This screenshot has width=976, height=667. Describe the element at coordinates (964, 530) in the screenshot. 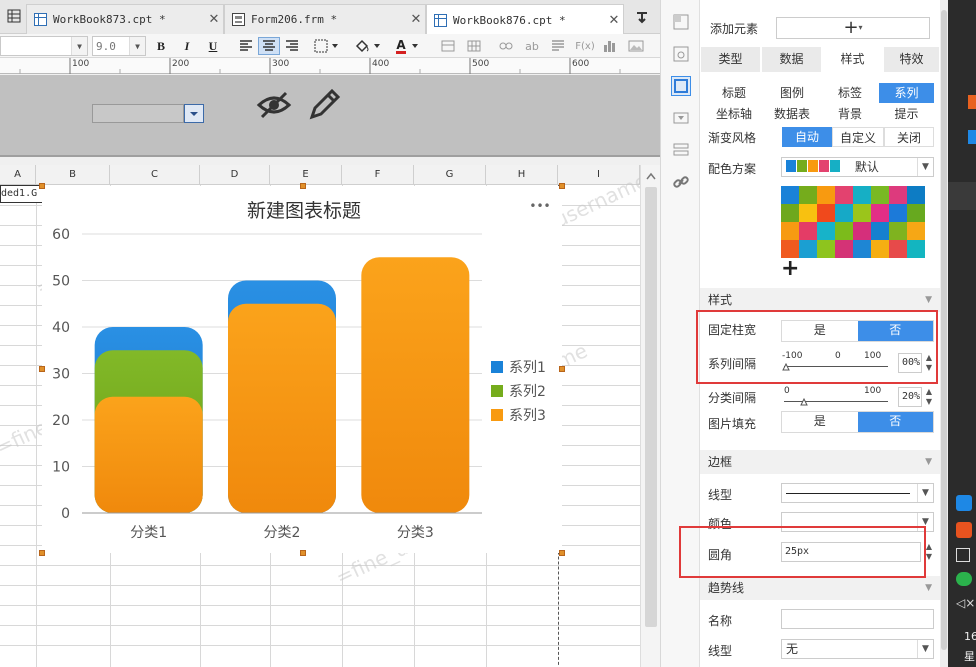

I see `tray-app-icon` at that location.